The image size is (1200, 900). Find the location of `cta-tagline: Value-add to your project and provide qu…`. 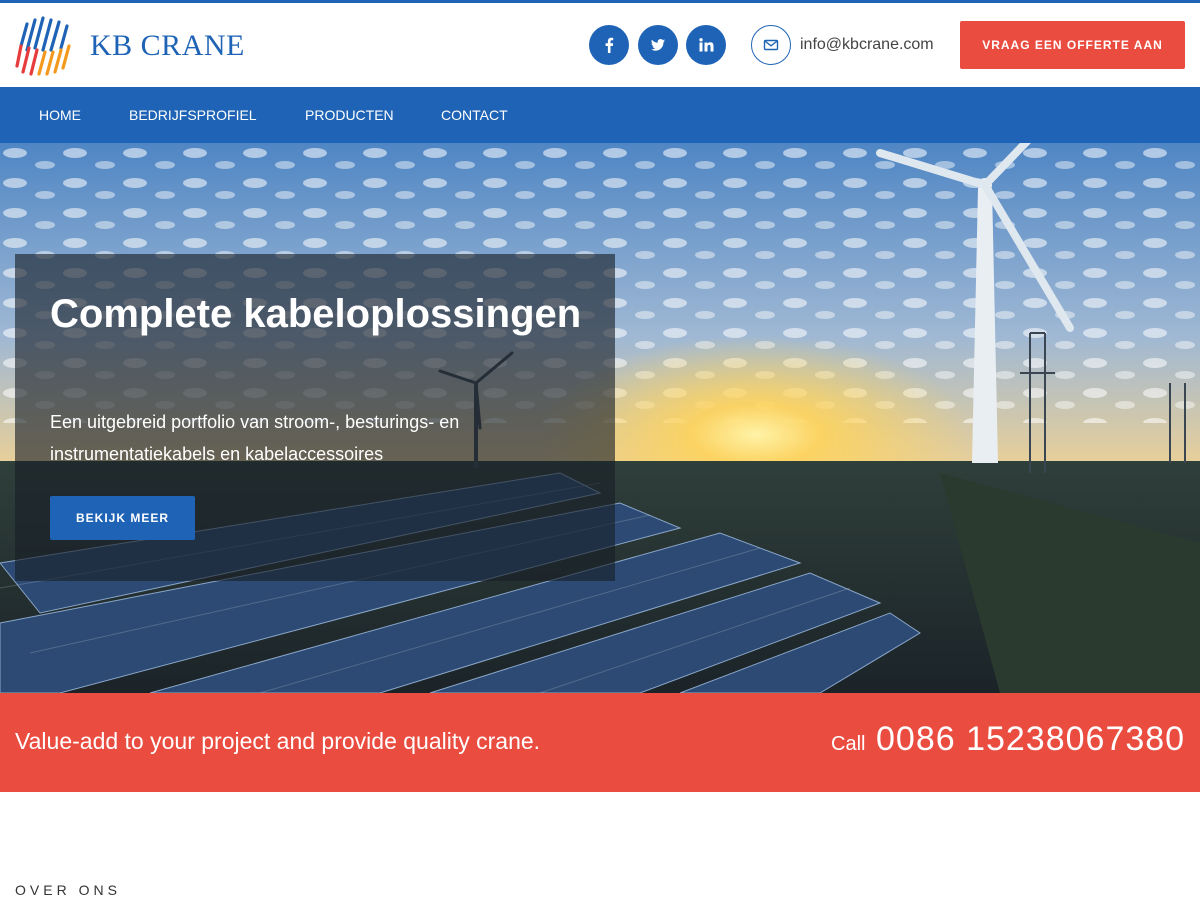

cta-tagline: Value-add to your project and provide qu… is located at coordinates (278, 741).